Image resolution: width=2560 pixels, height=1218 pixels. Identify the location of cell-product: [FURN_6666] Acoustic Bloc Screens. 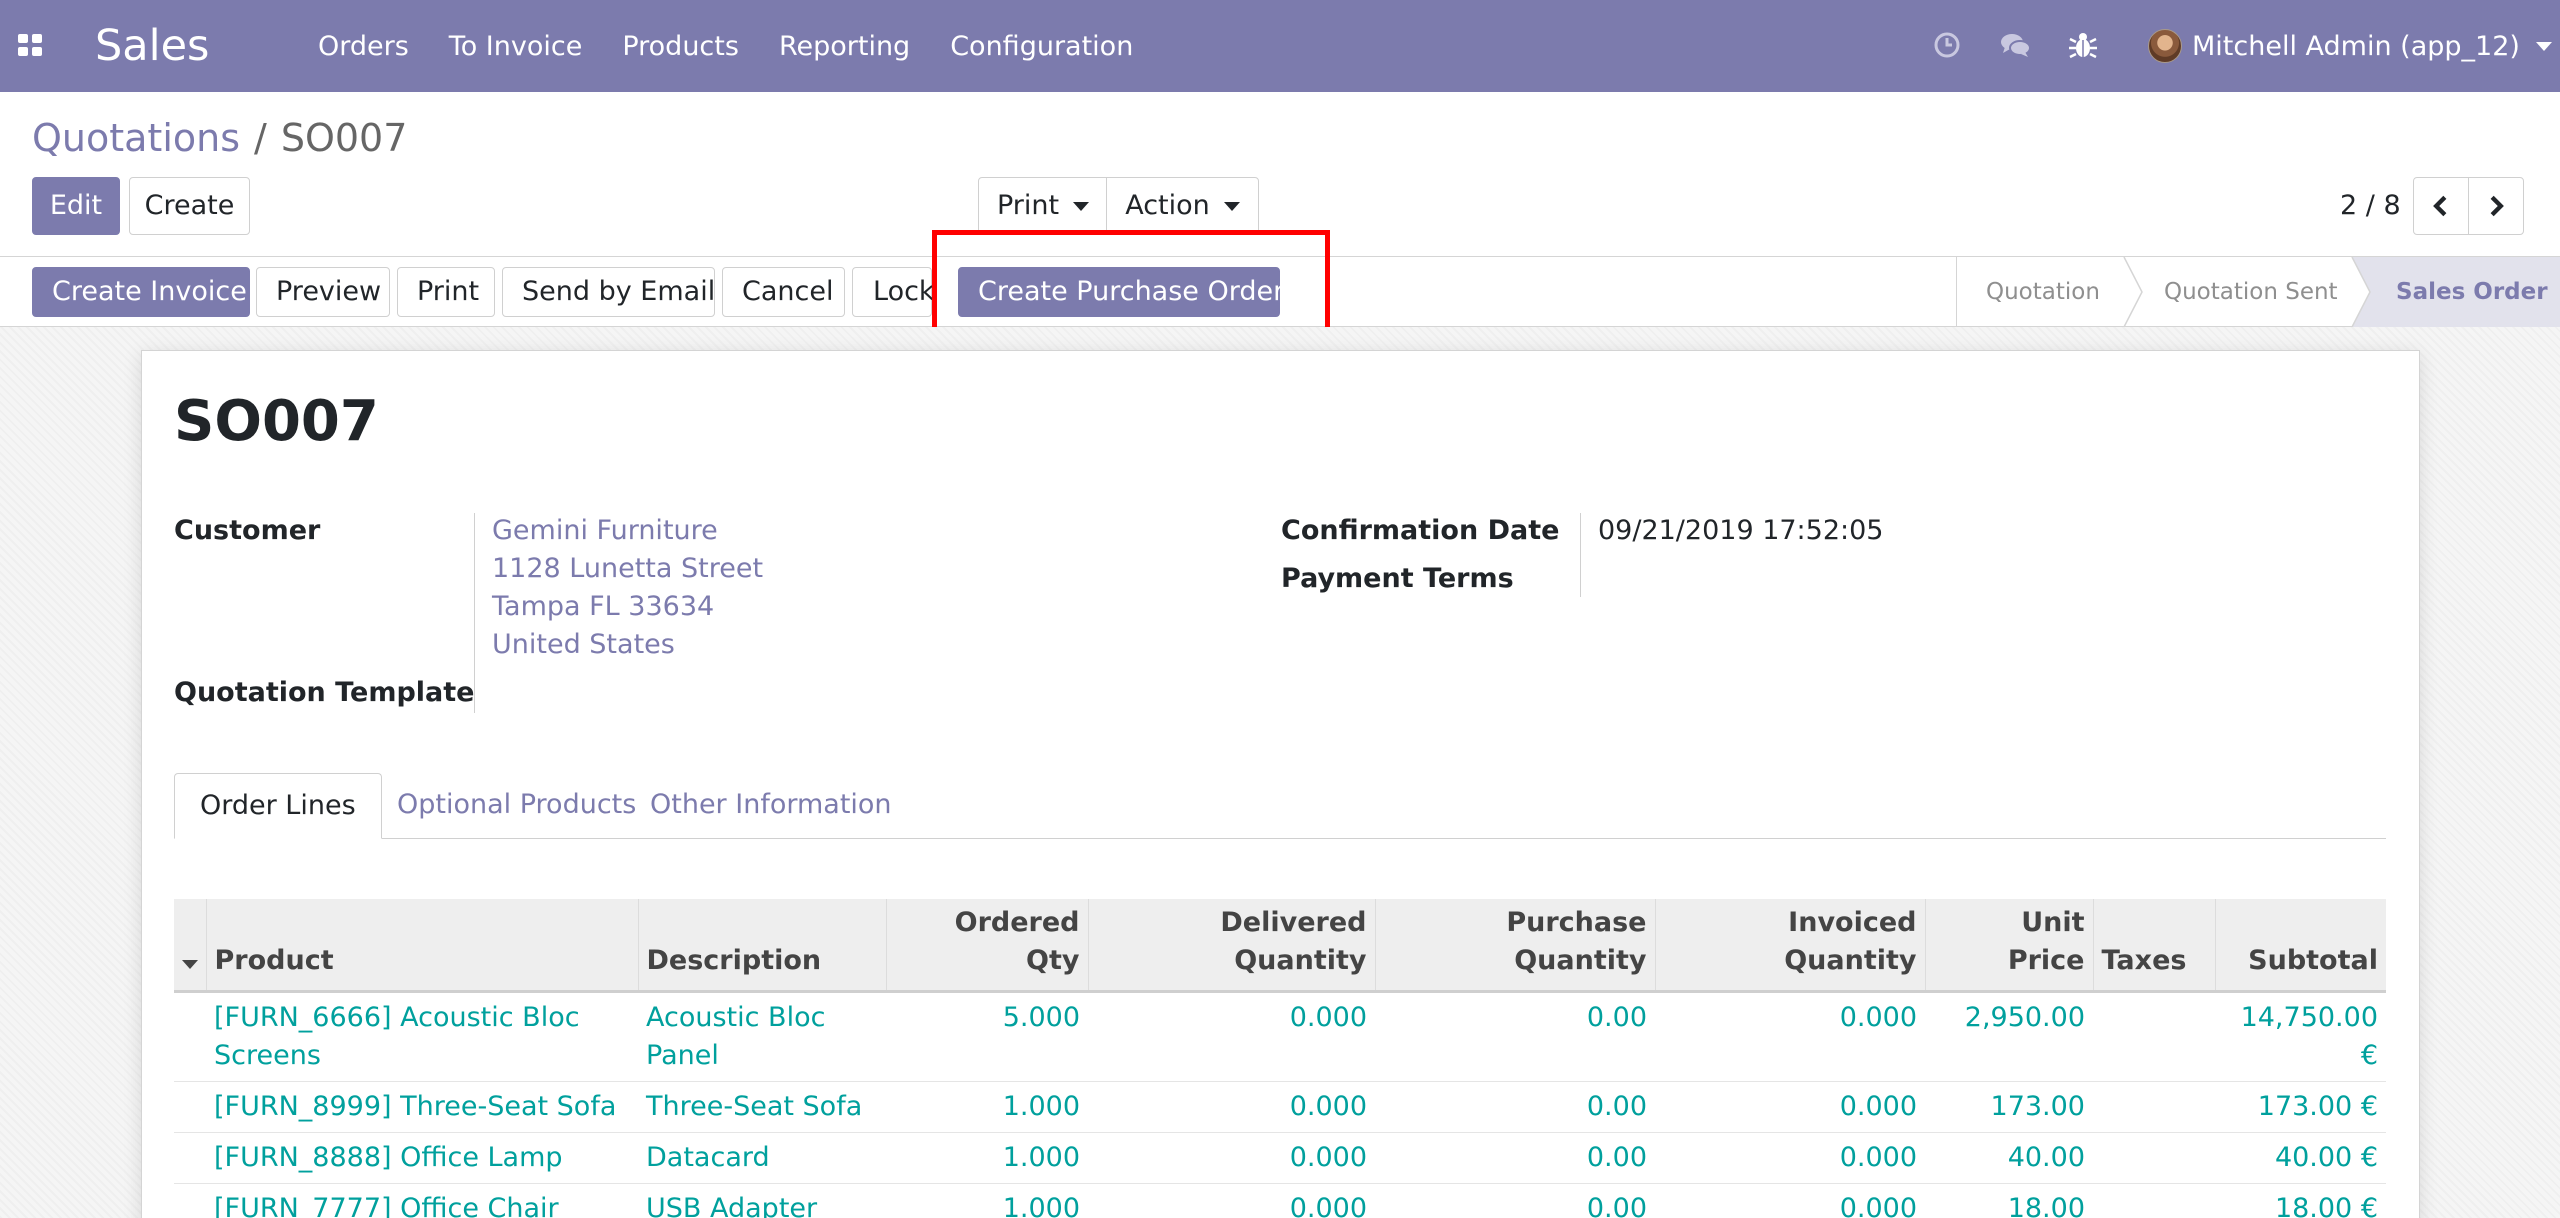
(422, 1036).